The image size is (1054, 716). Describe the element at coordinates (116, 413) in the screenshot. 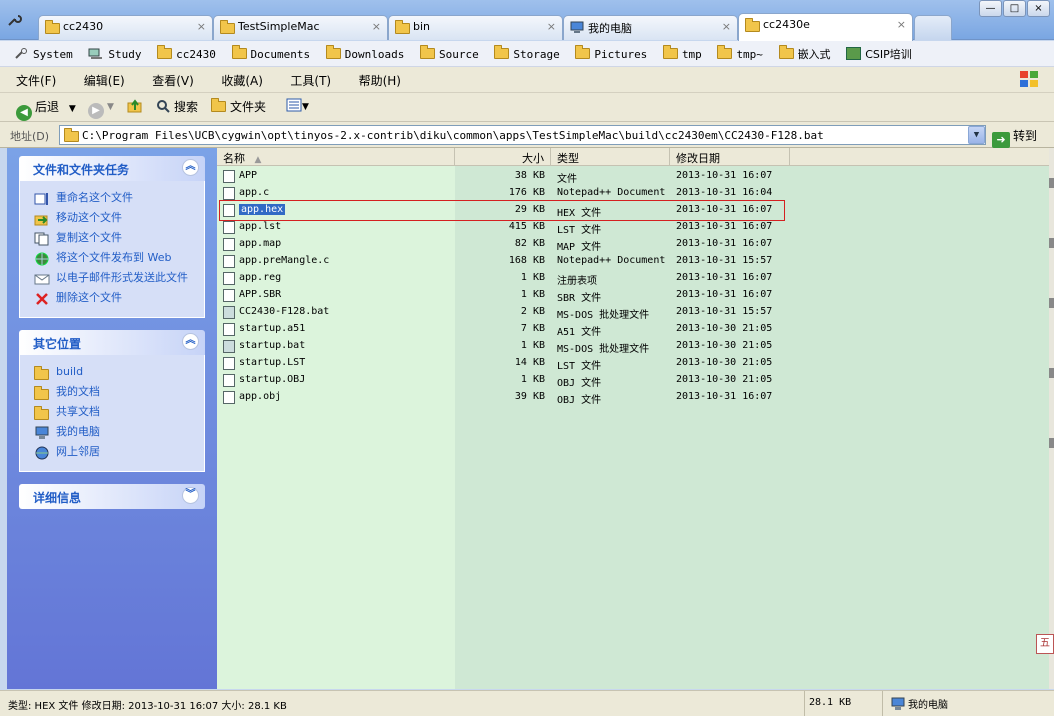

I see `place-shared-documents: 共享文档` at that location.